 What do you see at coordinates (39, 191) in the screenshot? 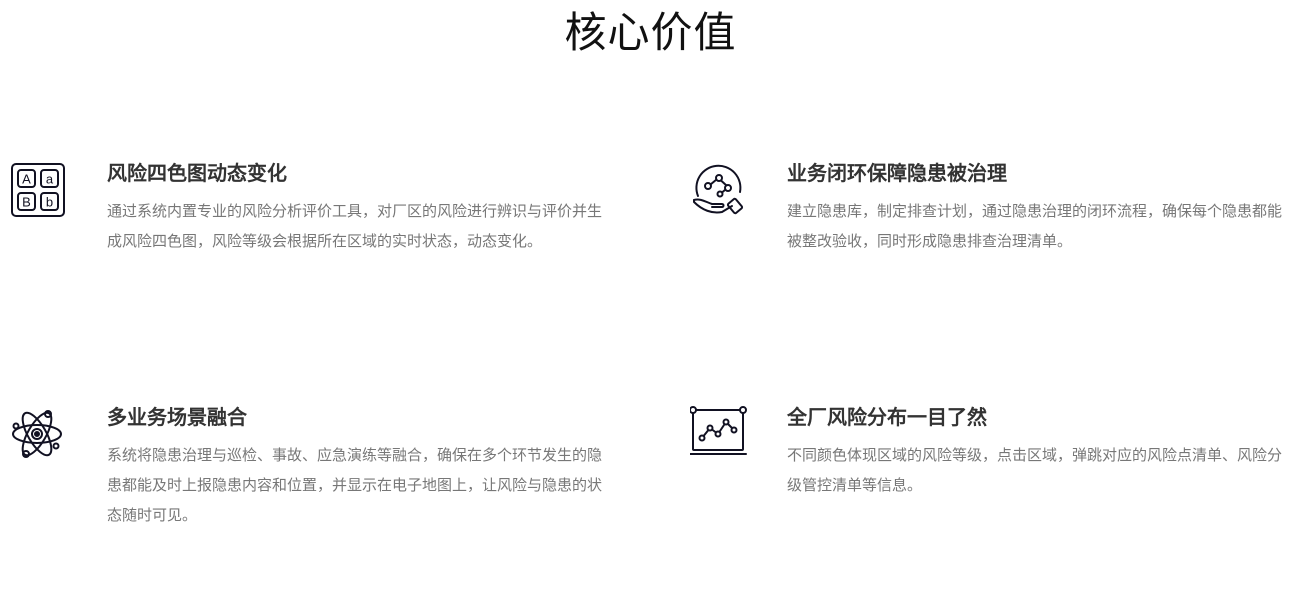
I see `abc-letters-icon: A a B b` at bounding box center [39, 191].